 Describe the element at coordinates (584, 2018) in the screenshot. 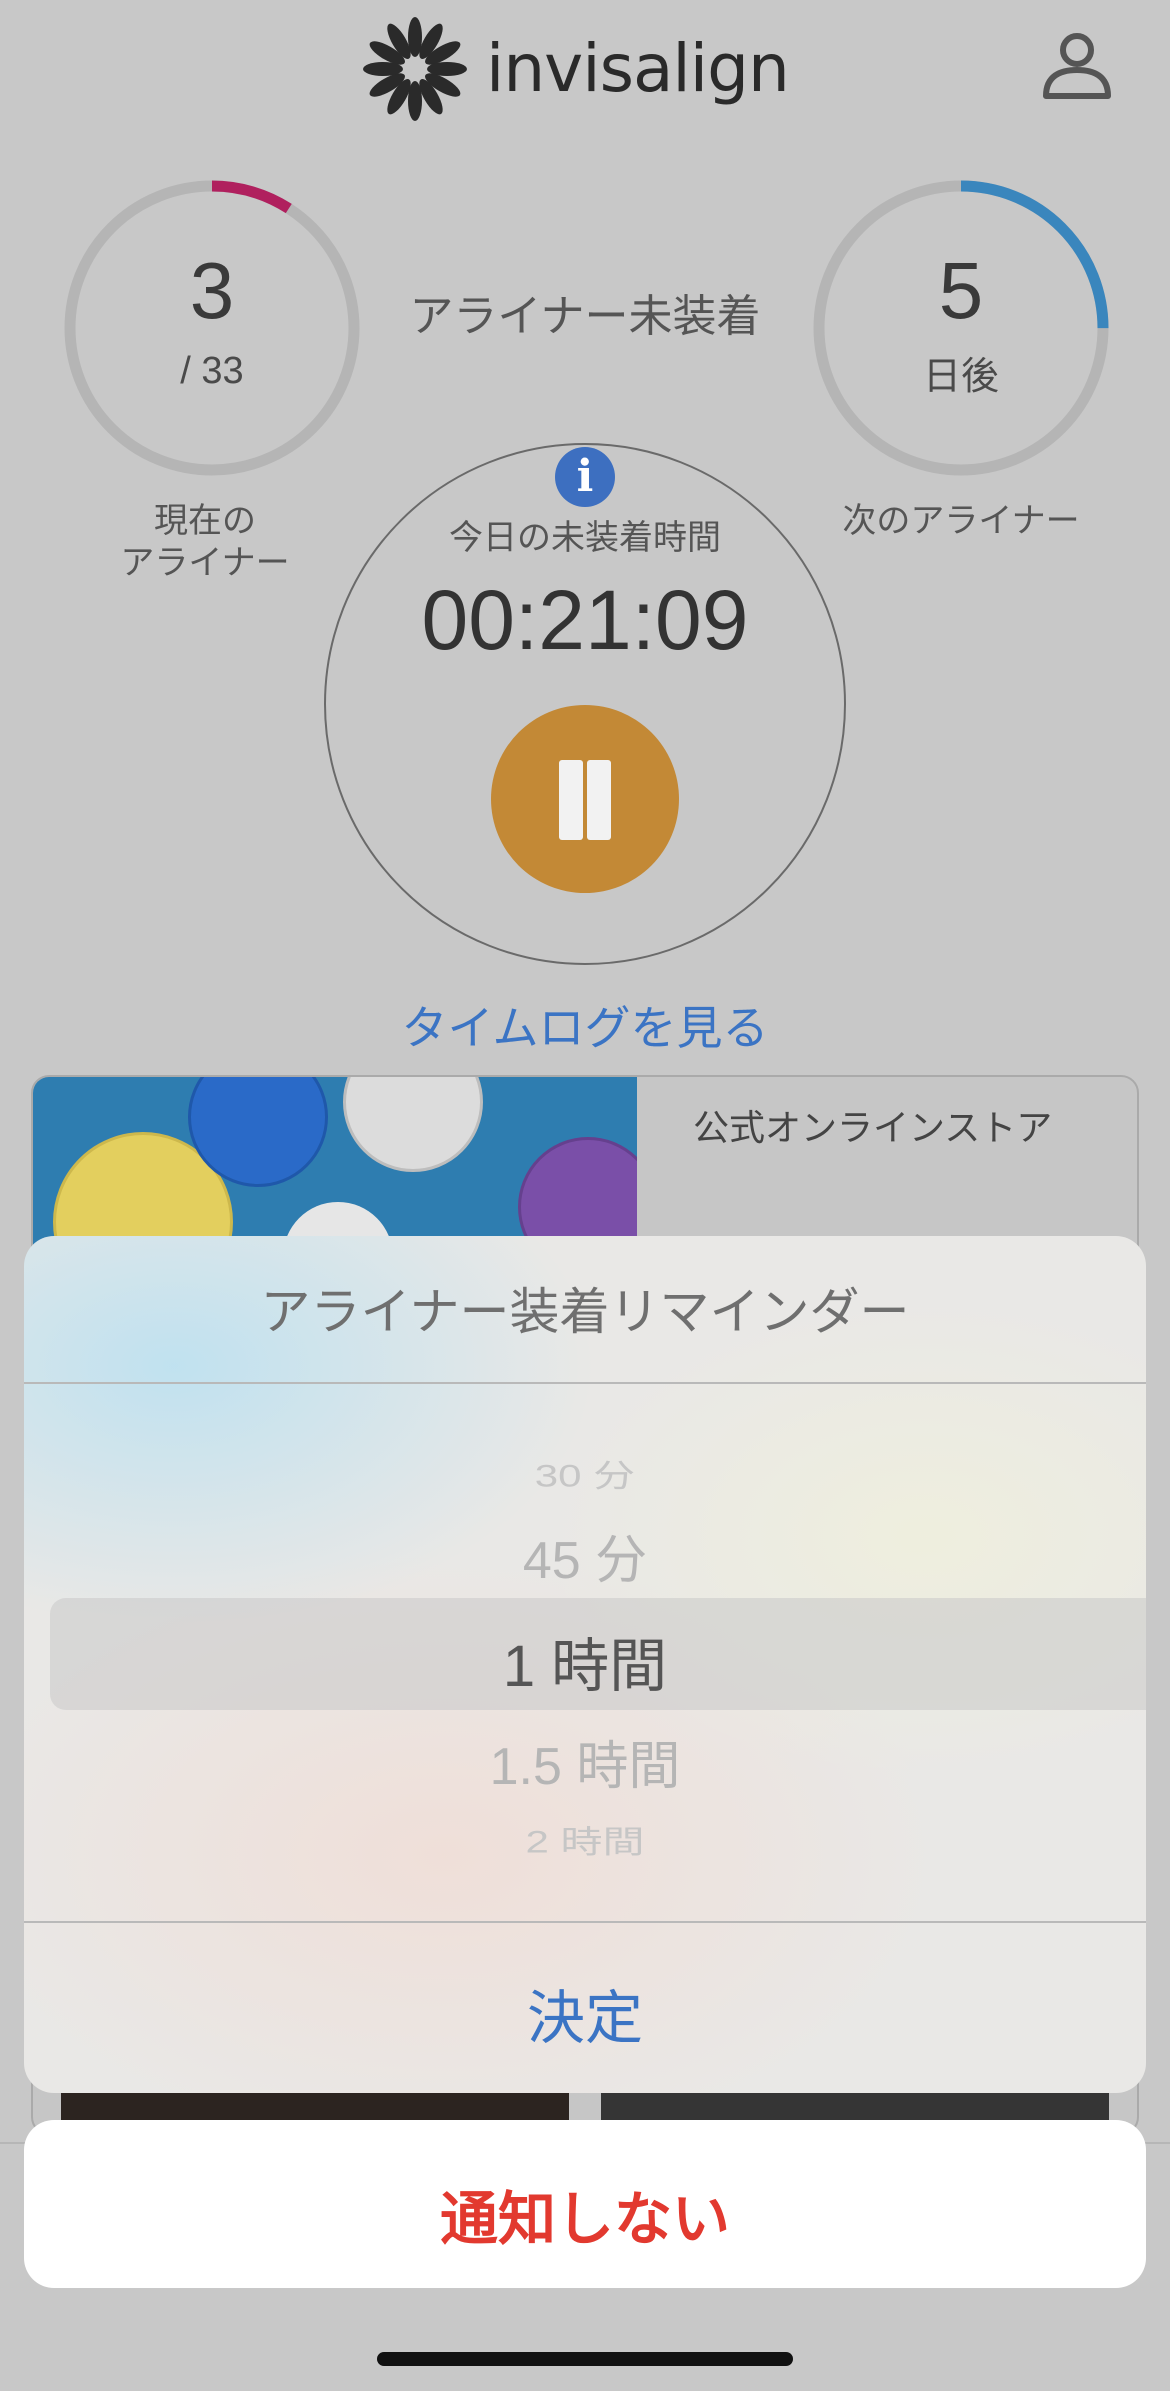

I see `confirm-label: 決定` at that location.